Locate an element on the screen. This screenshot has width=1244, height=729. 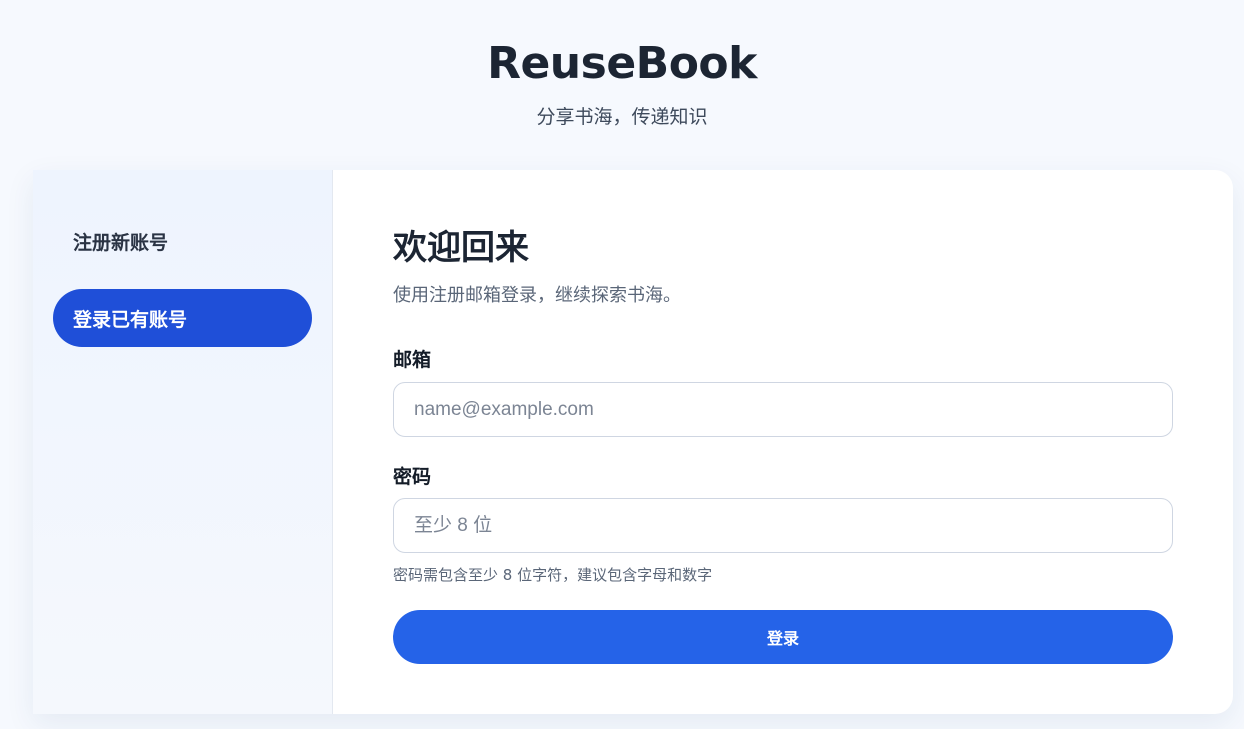
brand-header: ReuseBook 分享书海，传递知识 is located at coordinates (622, 83).